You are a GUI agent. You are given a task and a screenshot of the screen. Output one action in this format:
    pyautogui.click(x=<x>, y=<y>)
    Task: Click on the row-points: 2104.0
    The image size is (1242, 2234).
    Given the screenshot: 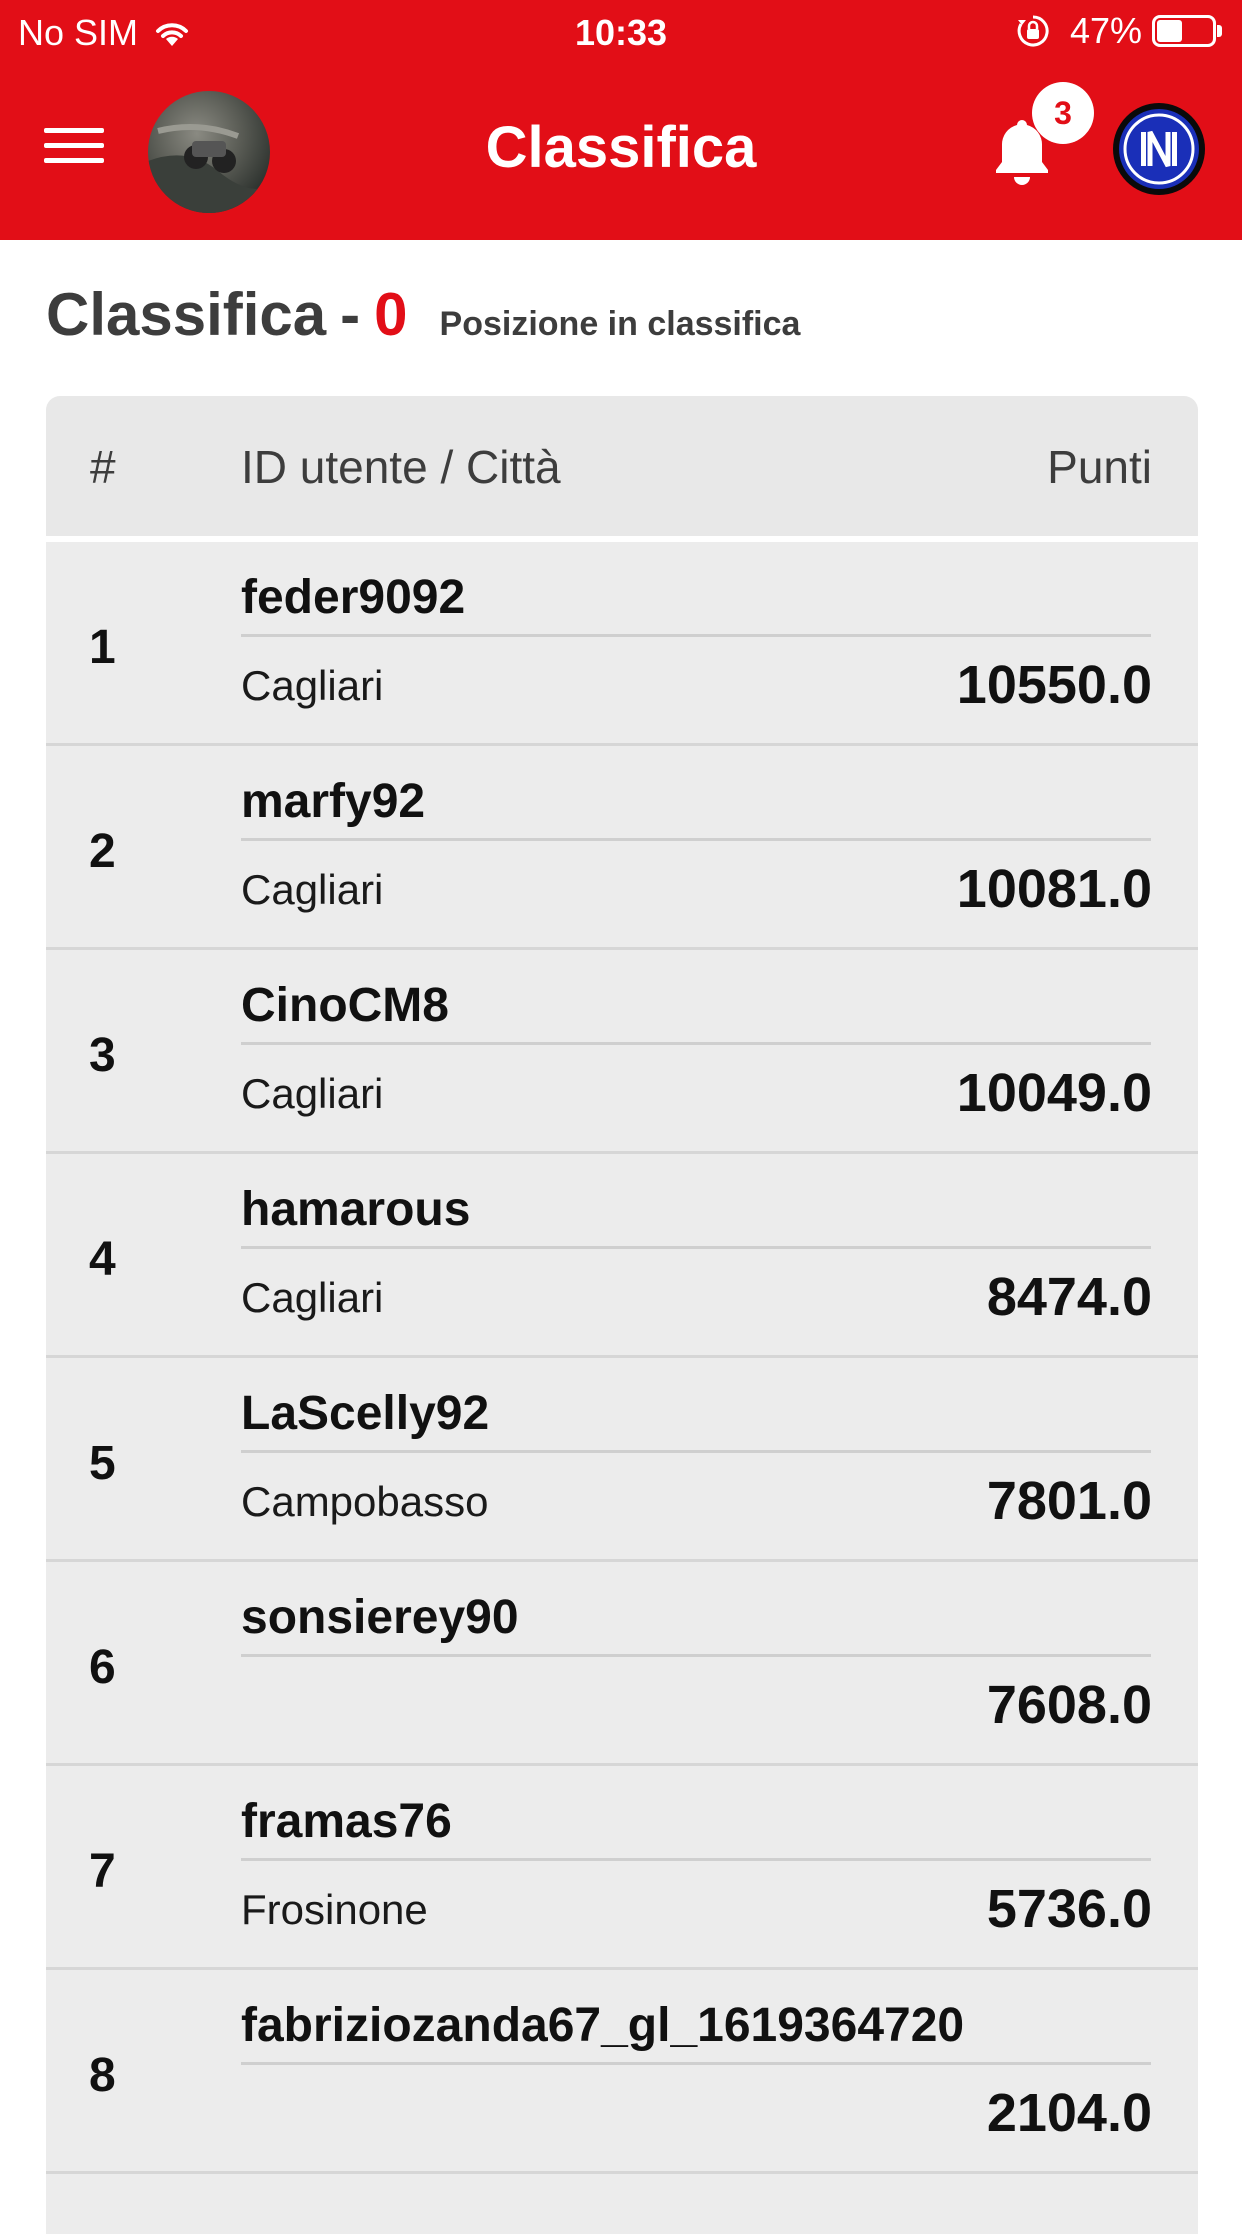 What is the action you would take?
    pyautogui.click(x=1069, y=2113)
    